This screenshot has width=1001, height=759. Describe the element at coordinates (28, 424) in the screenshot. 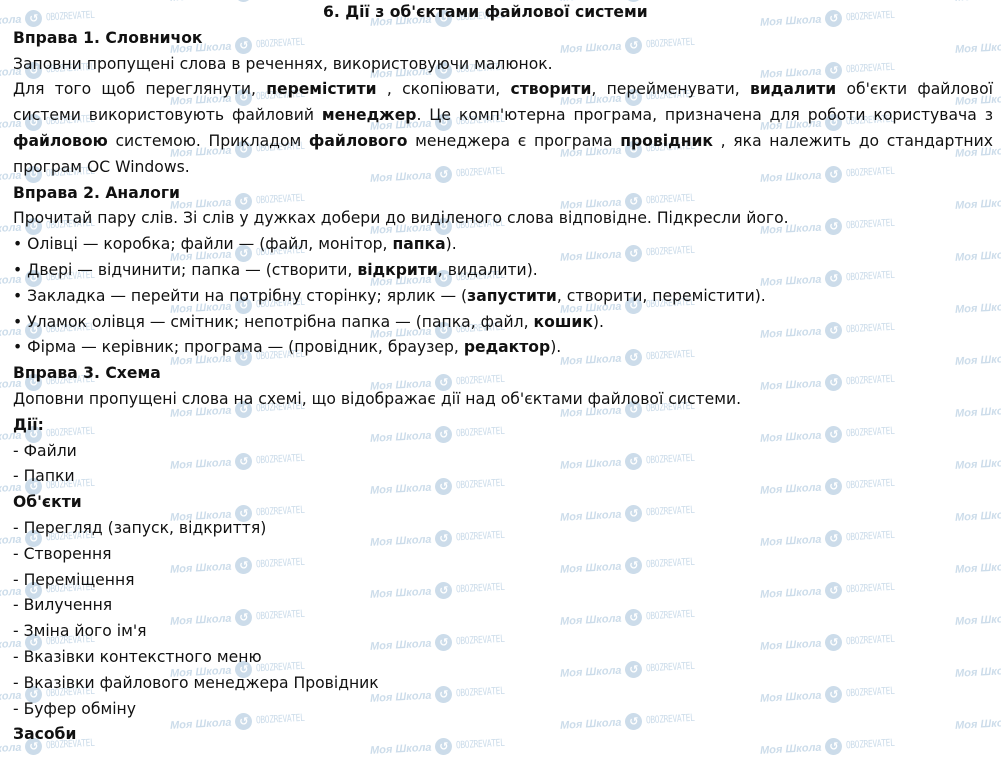

I see `scheme-group-heading: Дії:` at that location.